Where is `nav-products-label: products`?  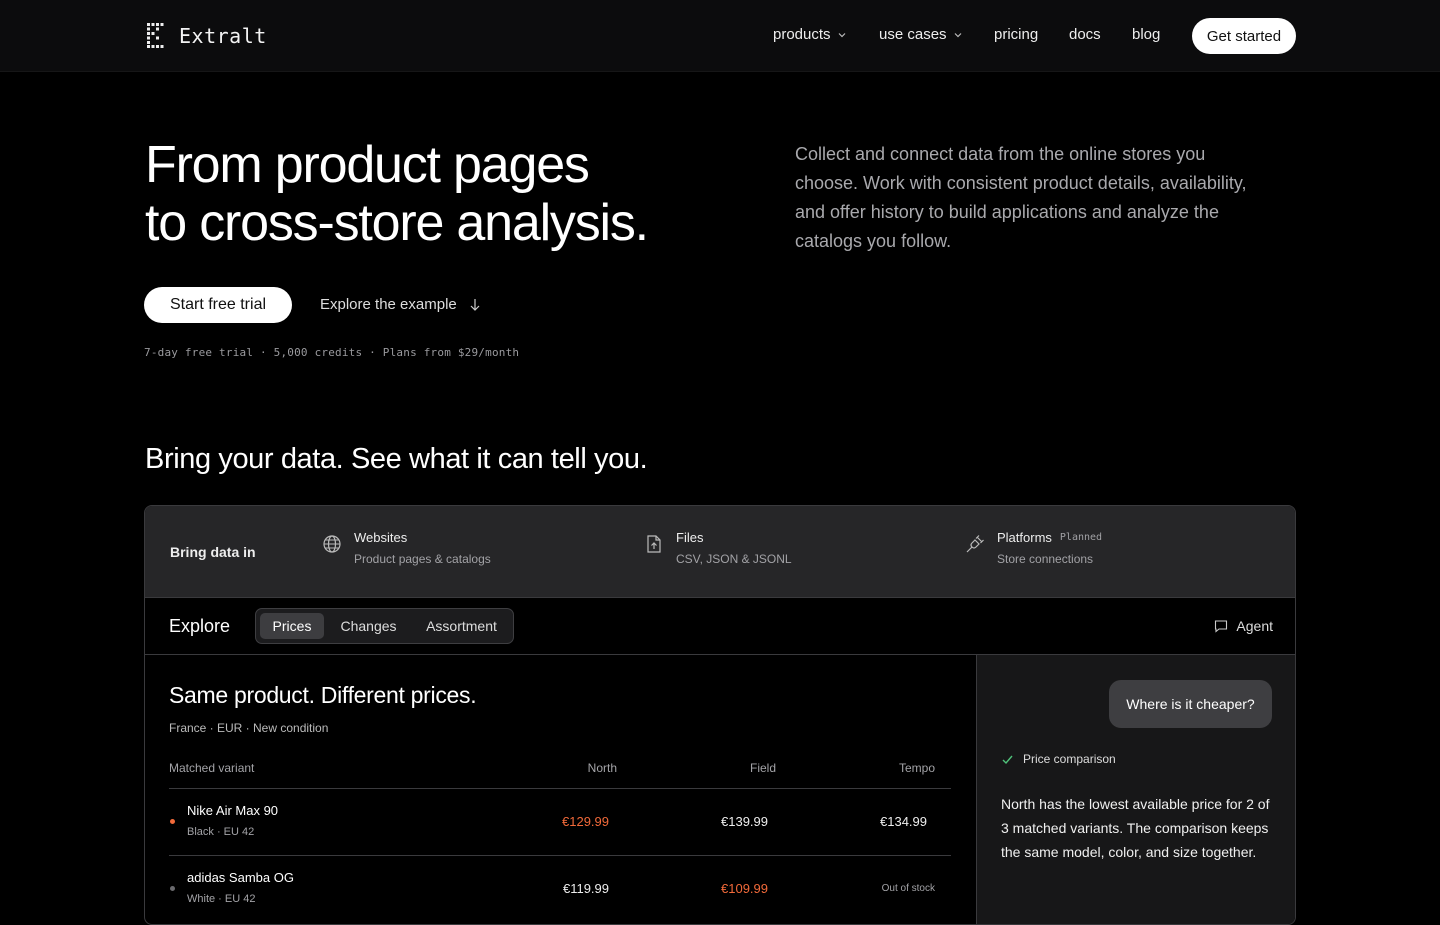 nav-products-label: products is located at coordinates (802, 34).